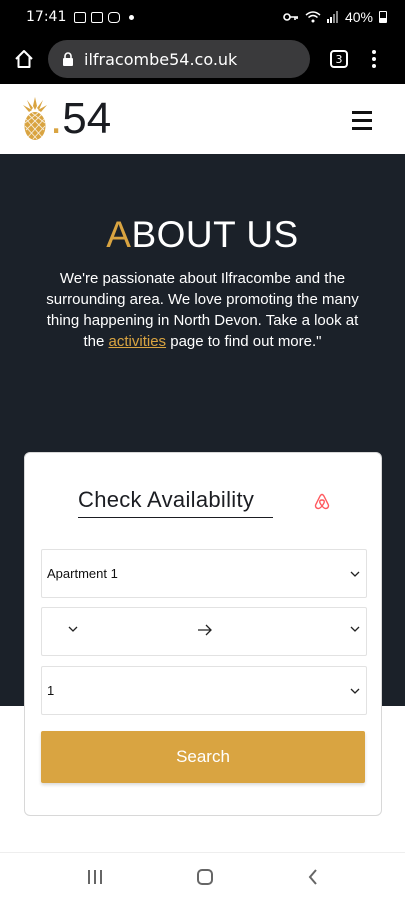  What do you see at coordinates (161, 59) in the screenshot?
I see `url-text: ilfracombe54.co.uk` at bounding box center [161, 59].